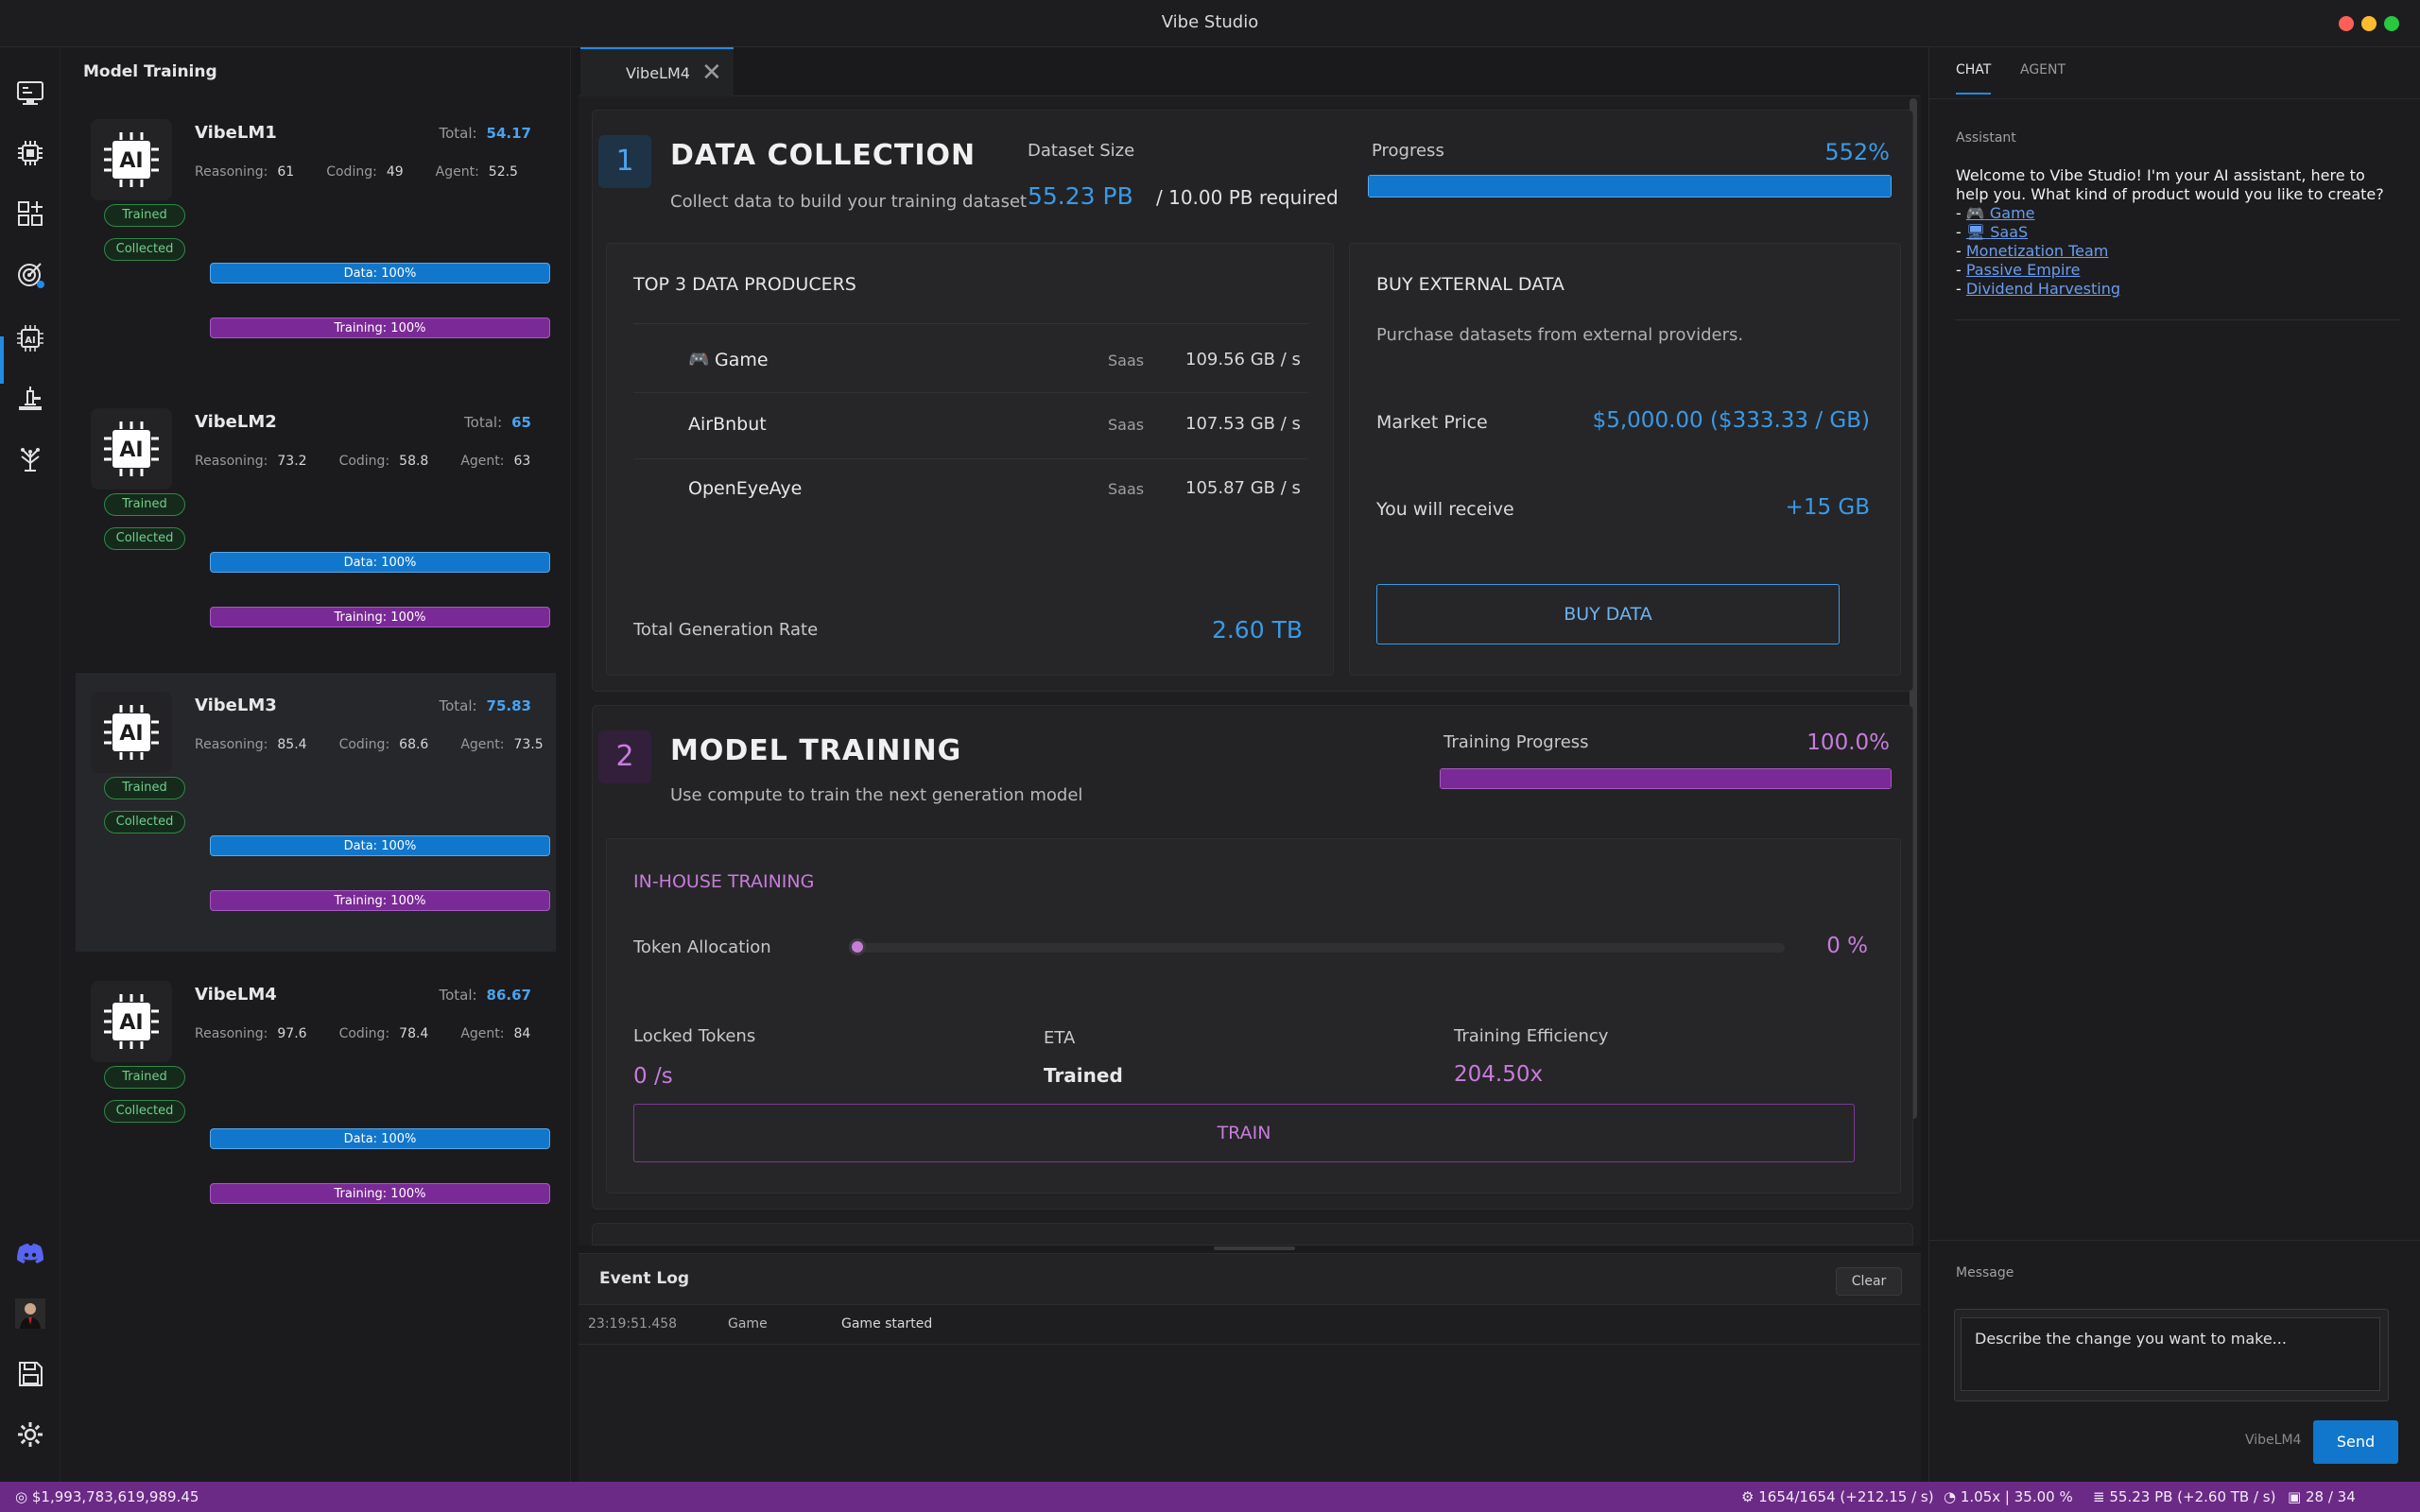 Image resolution: width=2420 pixels, height=1512 pixels. What do you see at coordinates (1244, 1133) in the screenshot?
I see `train-button: TRAIN` at bounding box center [1244, 1133].